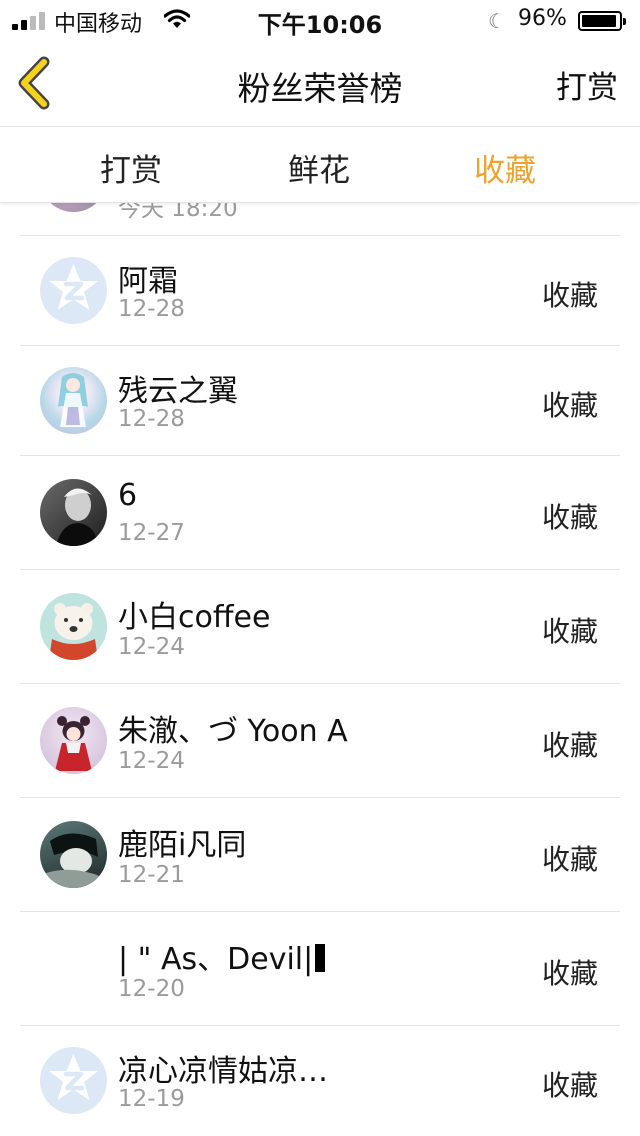 The width and height of the screenshot is (640, 1136). I want to click on list-item-name: 小白coffee, so click(194, 617).